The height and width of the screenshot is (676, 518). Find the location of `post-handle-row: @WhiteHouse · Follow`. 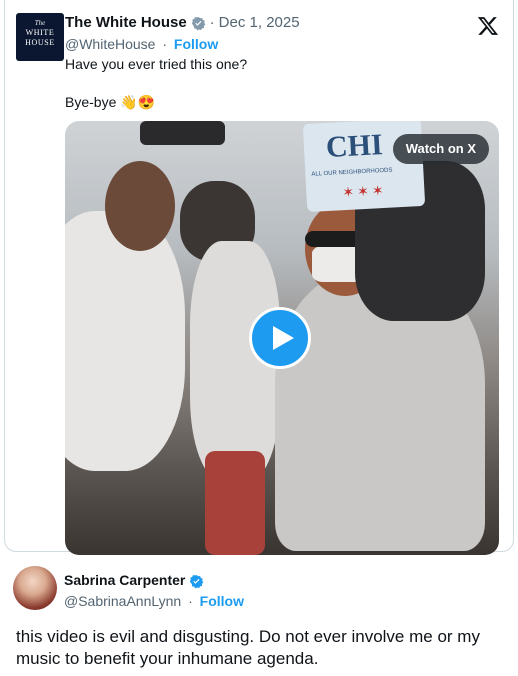

post-handle-row: @WhiteHouse · Follow is located at coordinates (141, 44).